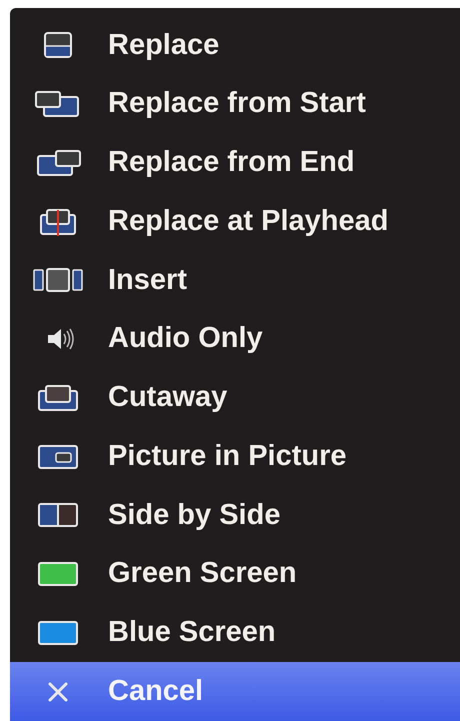 Image resolution: width=460 pixels, height=721 pixels. Describe the element at coordinates (235, 221) in the screenshot. I see `menu-item: Replace at Playhead` at that location.